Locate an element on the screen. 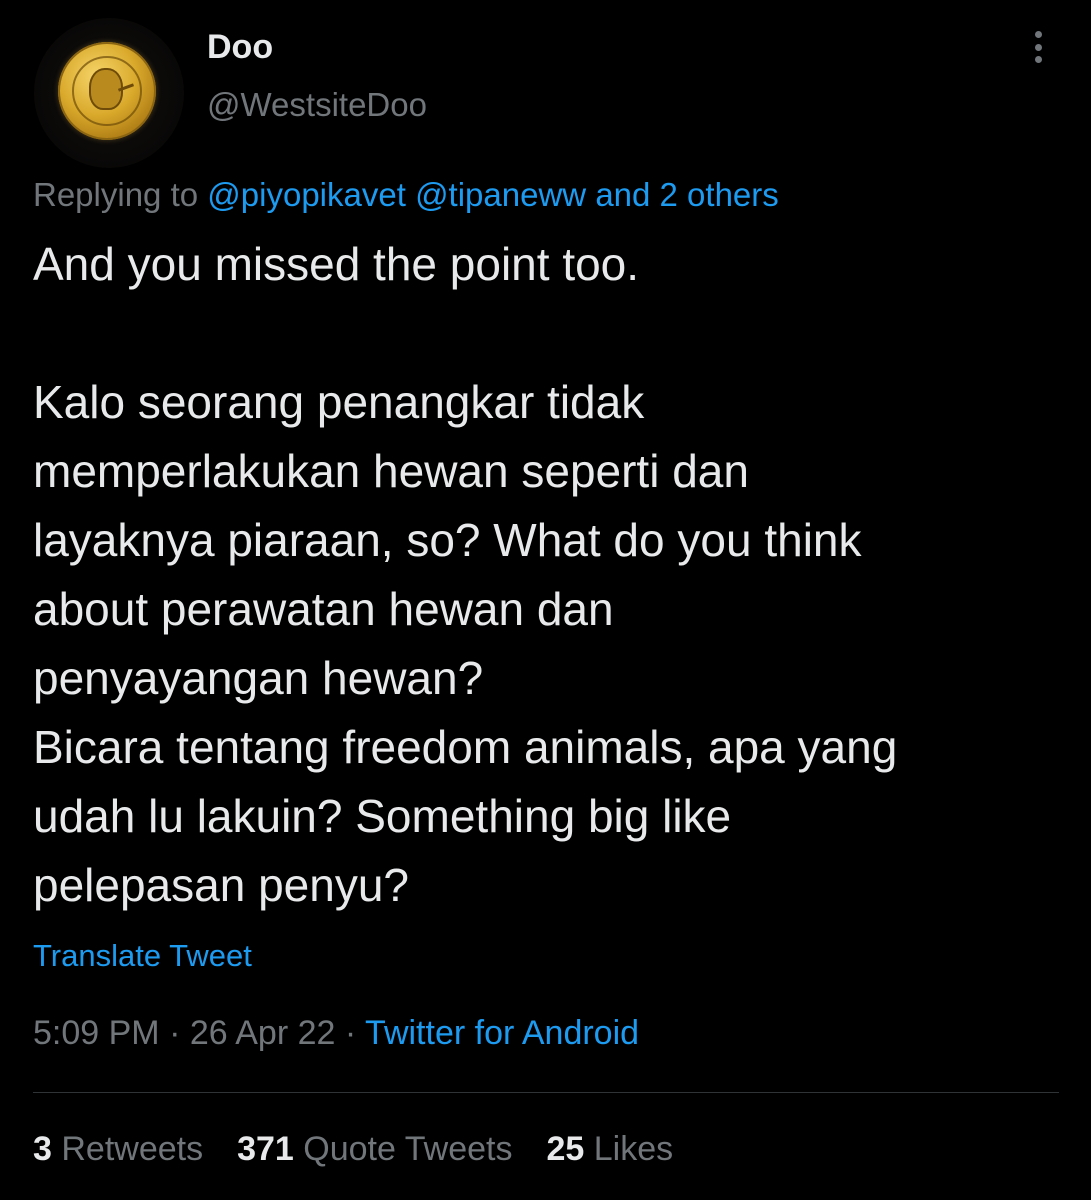 Image resolution: width=1091 pixels, height=1200 pixels. tweet-line: Kalo seorang penangkar tidak is located at coordinates (339, 402).